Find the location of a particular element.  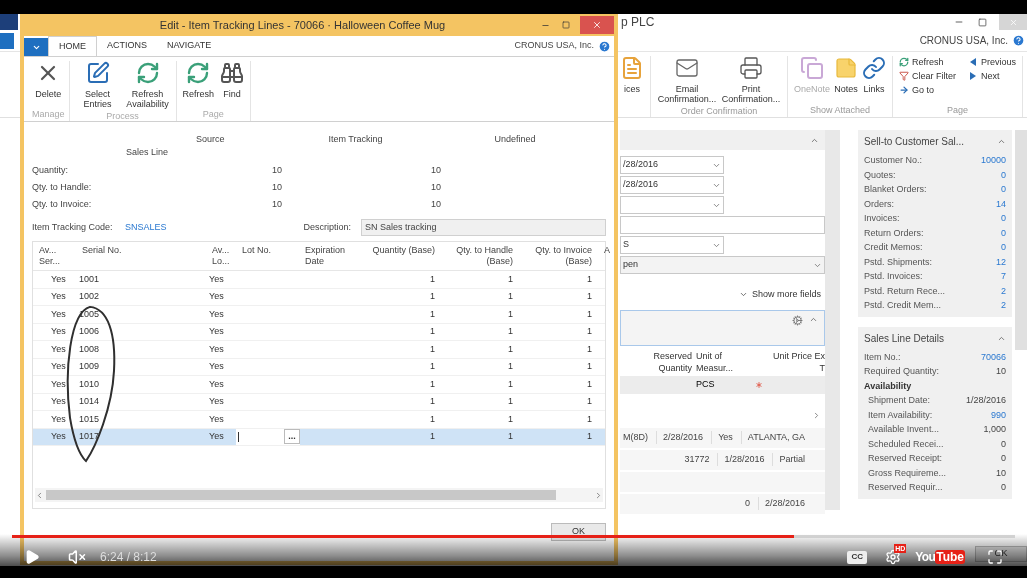

table-cell-text: M(8D) is located at coordinates (635, 437).